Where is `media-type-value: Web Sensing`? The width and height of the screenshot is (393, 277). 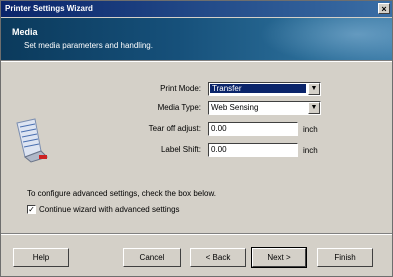 media-type-value: Web Sensing is located at coordinates (235, 107).